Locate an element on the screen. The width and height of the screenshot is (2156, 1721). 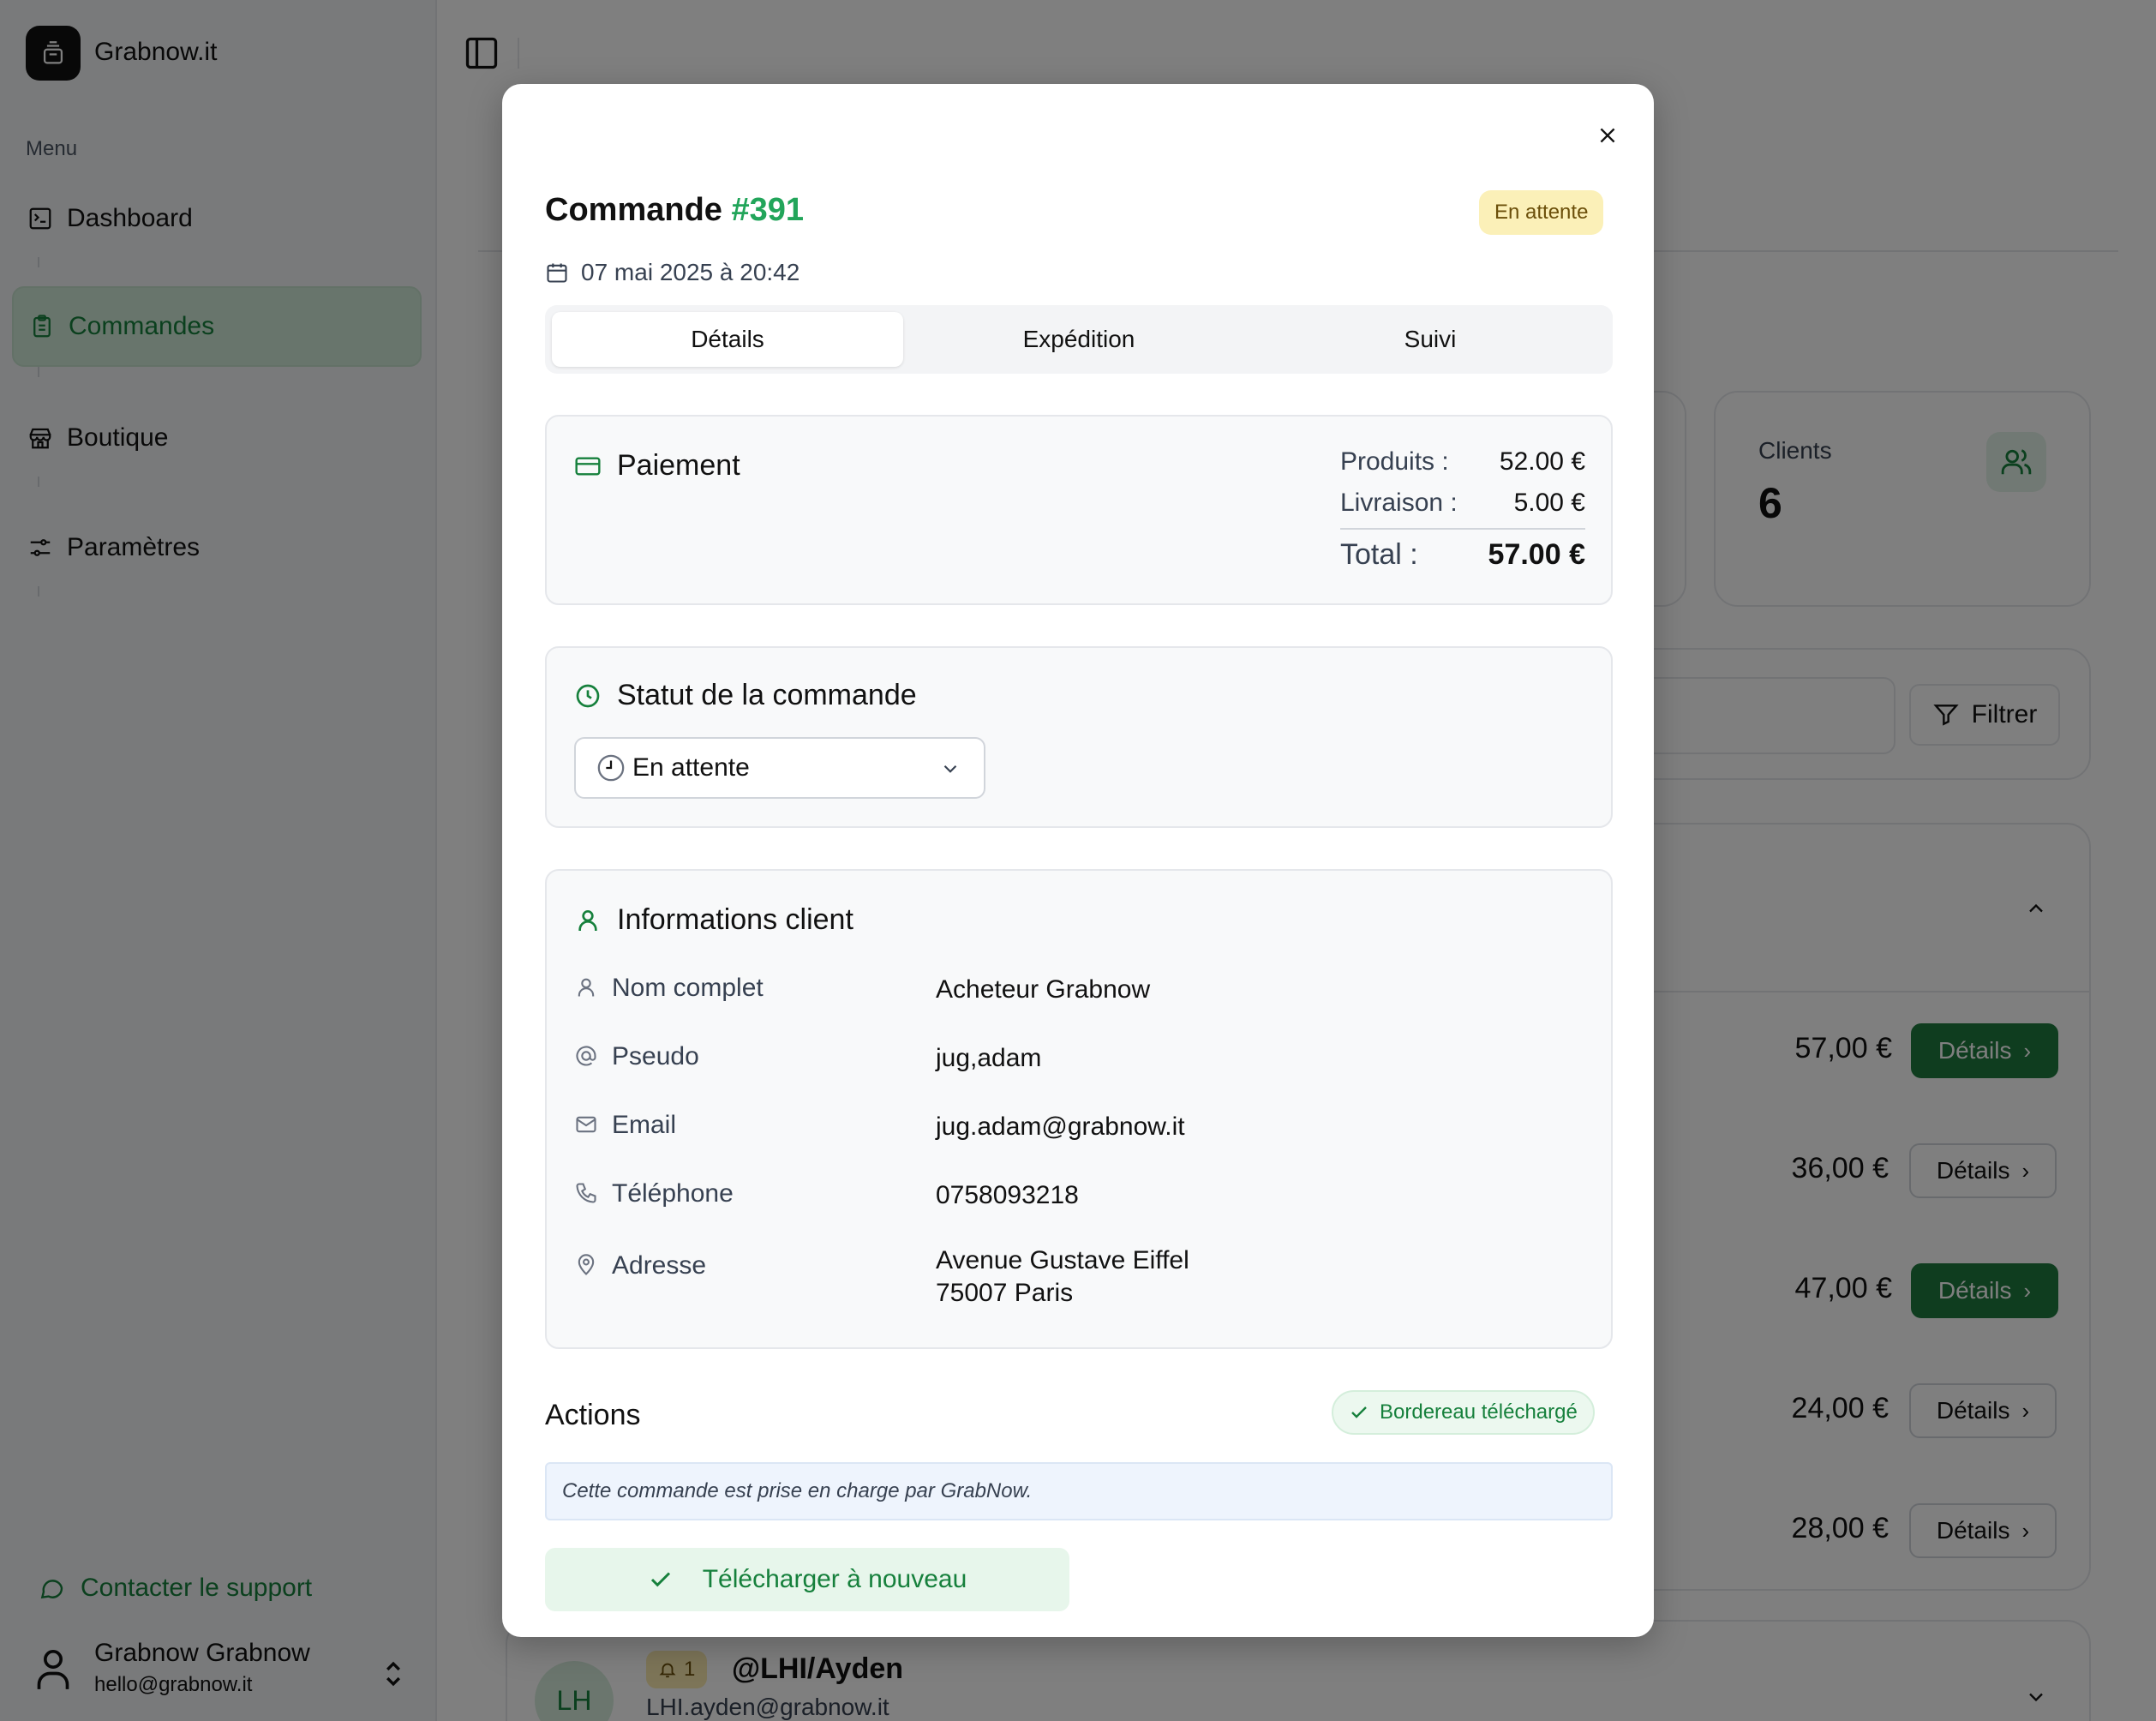
at-sign-icon is located at coordinates (586, 1056).